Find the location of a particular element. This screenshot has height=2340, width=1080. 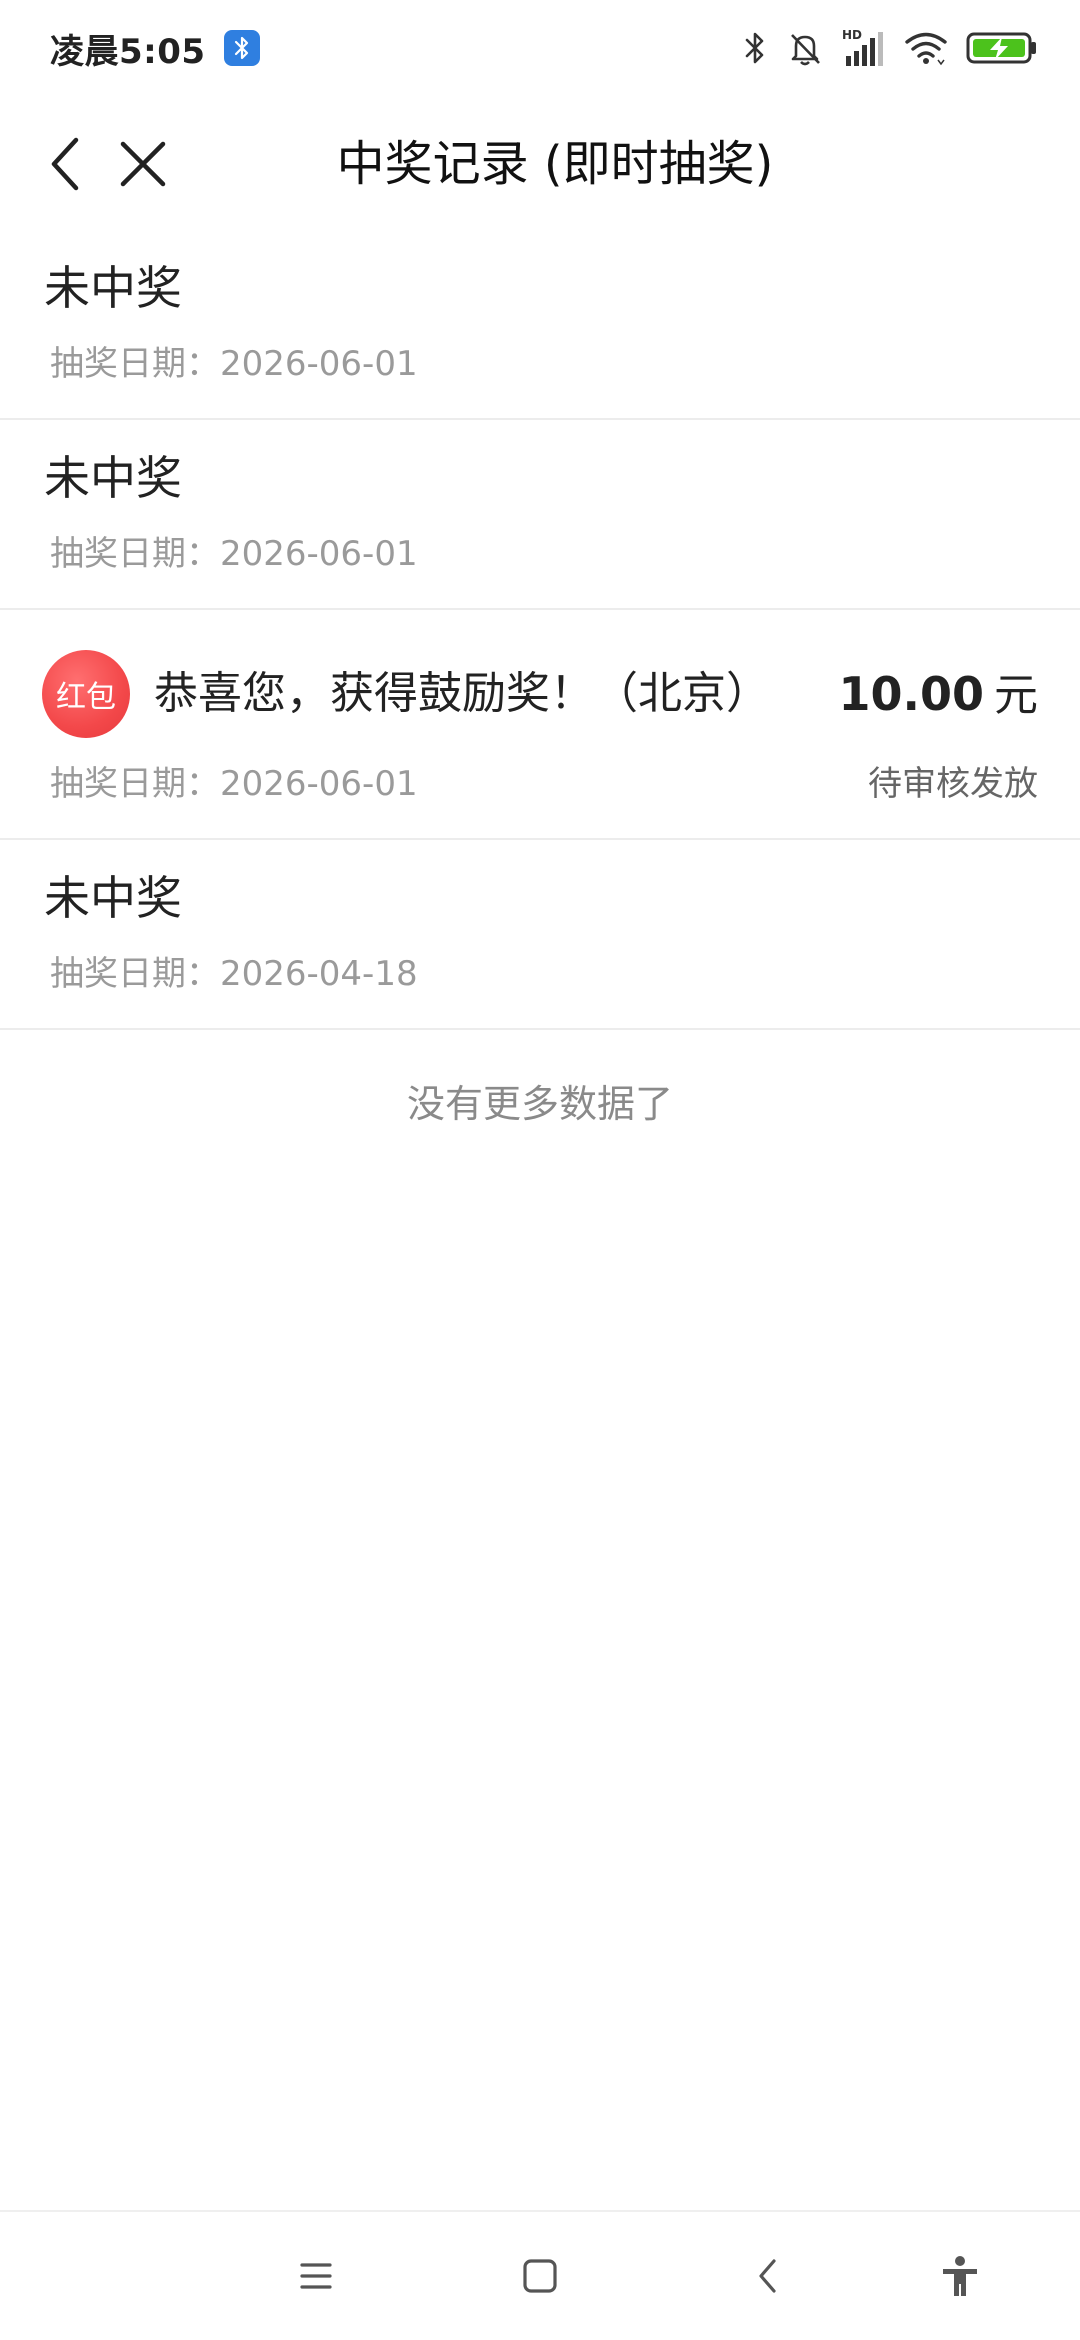

back-icon is located at coordinates (767, 2276).